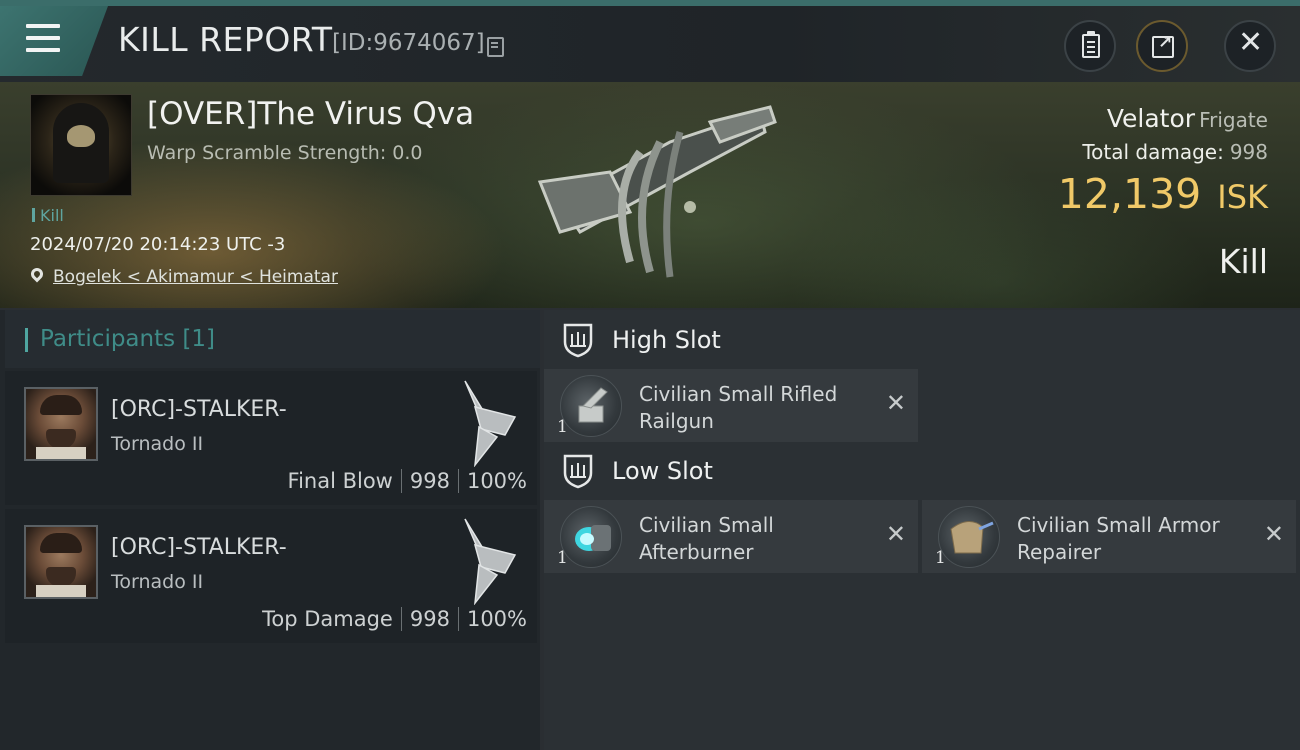  What do you see at coordinates (1243, 261) in the screenshot?
I see `kill-type-label: Kill` at bounding box center [1243, 261].